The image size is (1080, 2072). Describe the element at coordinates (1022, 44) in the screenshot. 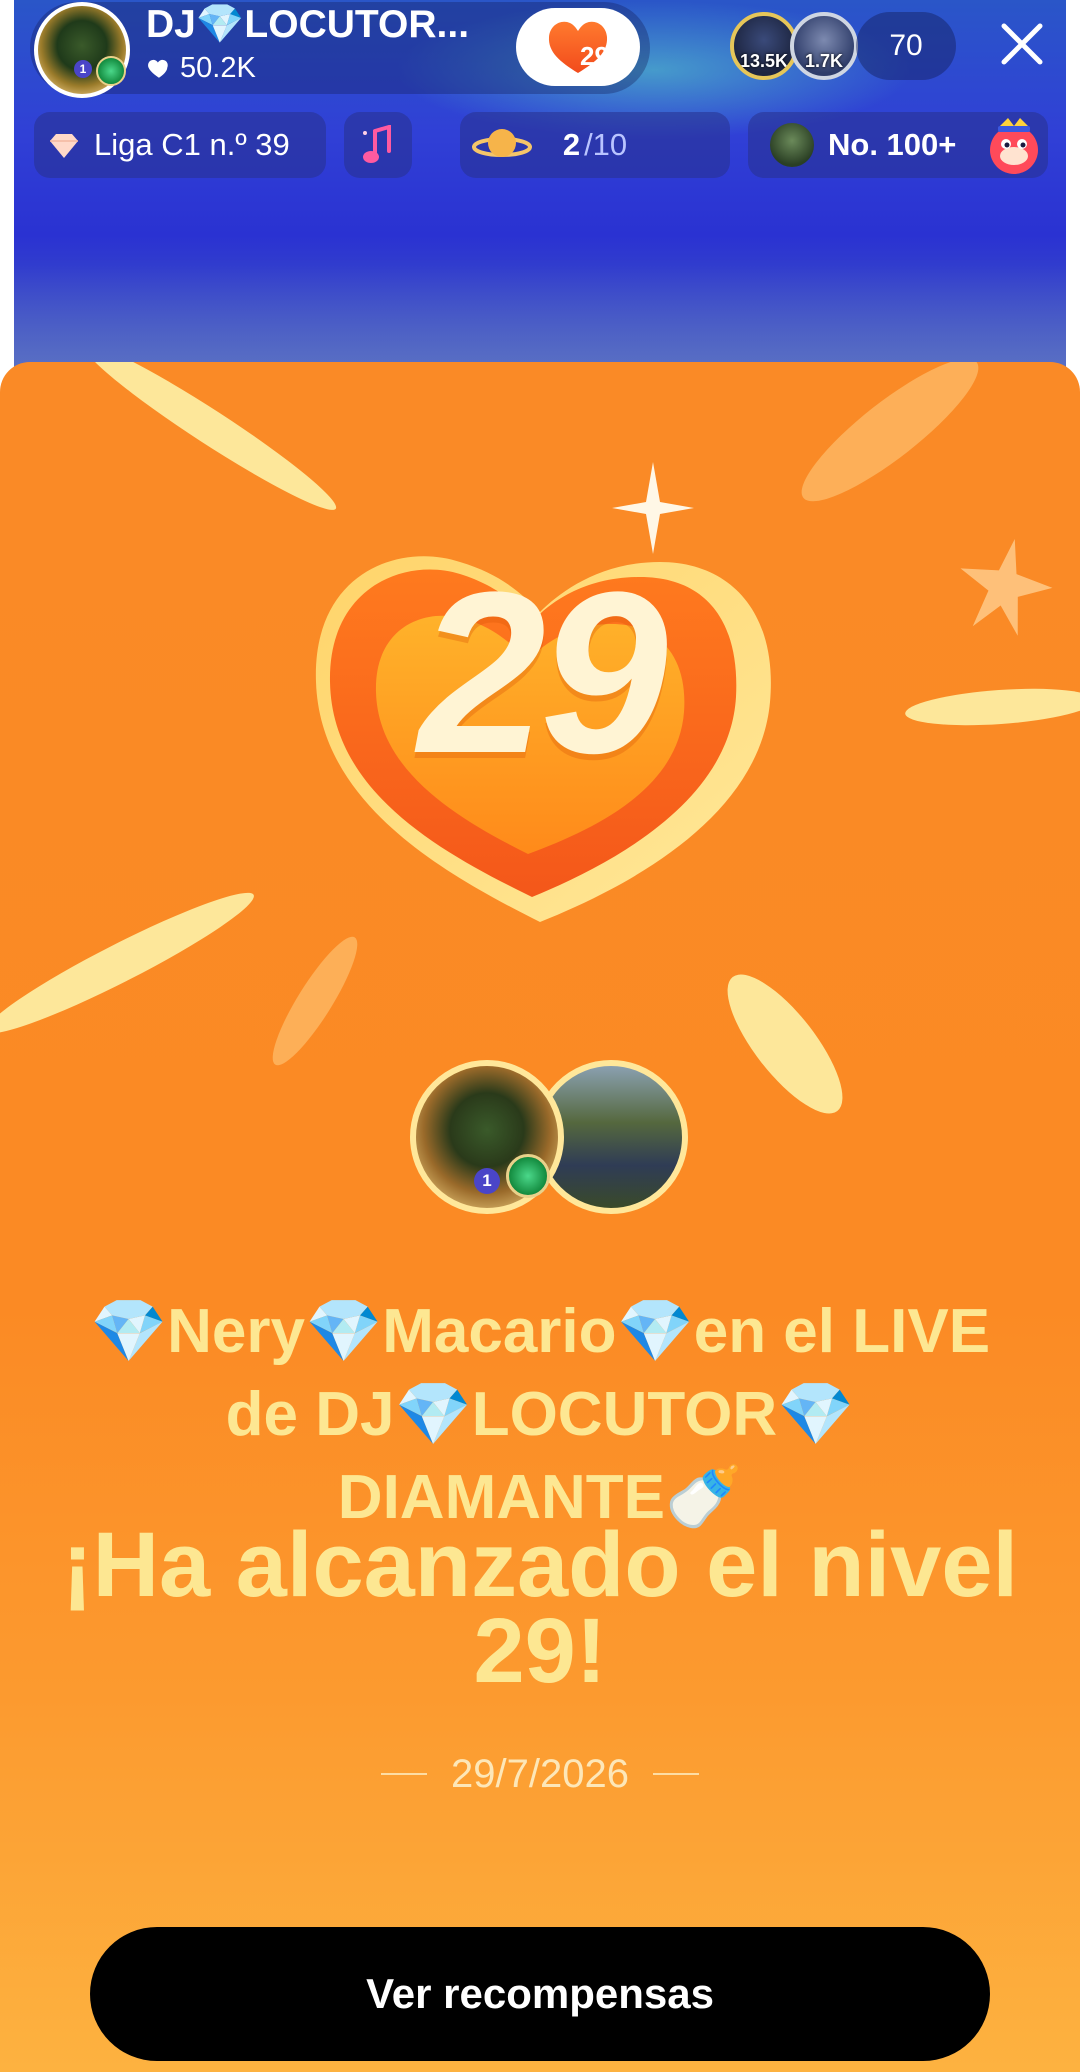

I see `close-icon` at that location.